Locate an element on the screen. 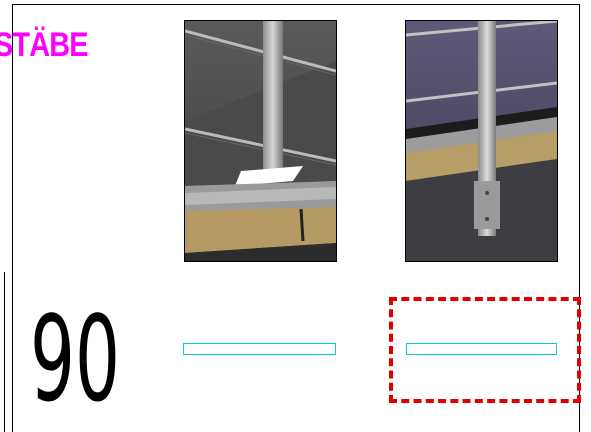 The height and width of the screenshot is (432, 591). adjacent-frame-edge is located at coordinates (2, 352).